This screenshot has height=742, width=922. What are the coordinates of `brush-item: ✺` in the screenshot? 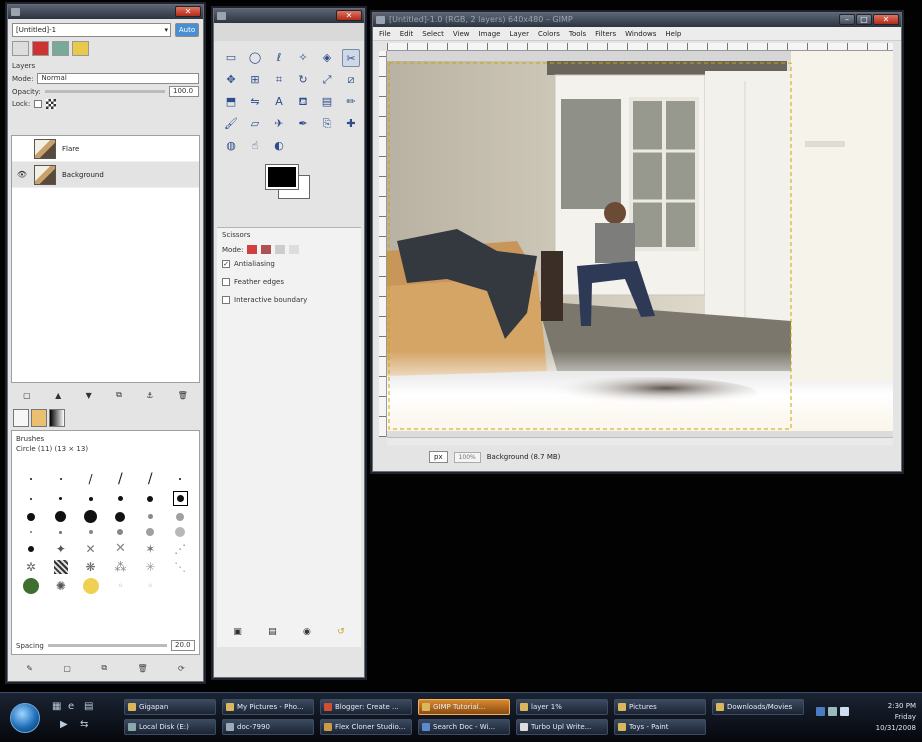 It's located at (61, 586).